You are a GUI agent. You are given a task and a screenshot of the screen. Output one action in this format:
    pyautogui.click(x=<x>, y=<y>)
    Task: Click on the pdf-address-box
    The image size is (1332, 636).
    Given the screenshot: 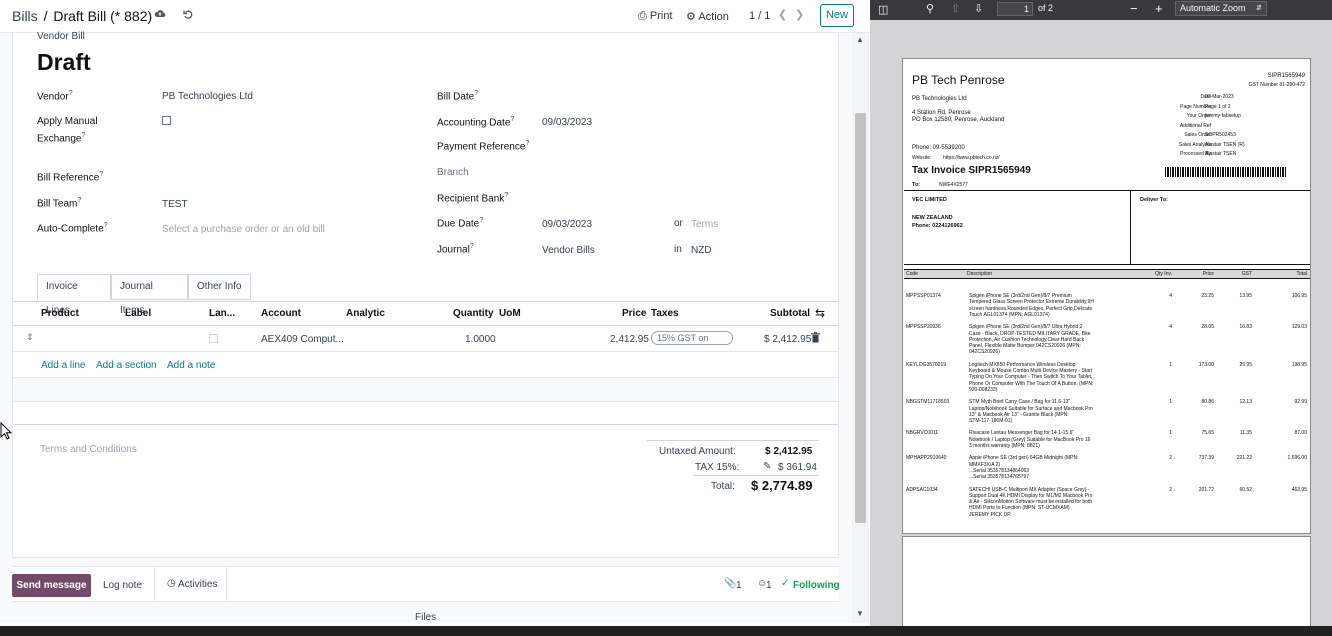 What is the action you would take?
    pyautogui.click(x=1107, y=227)
    